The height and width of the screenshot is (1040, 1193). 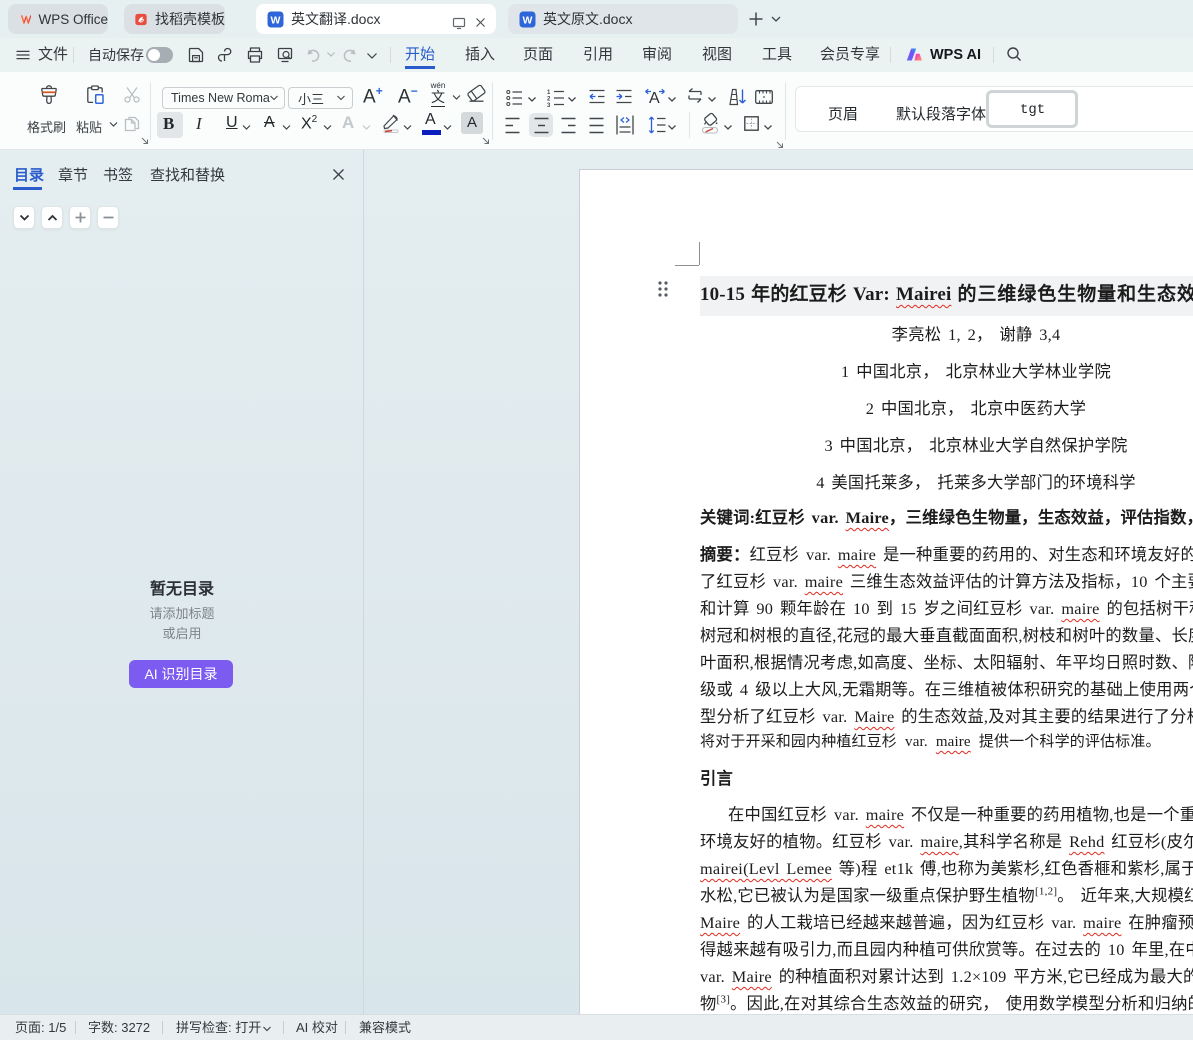 What do you see at coordinates (549, 105) in the screenshot?
I see `svg-text: 3` at bounding box center [549, 105].